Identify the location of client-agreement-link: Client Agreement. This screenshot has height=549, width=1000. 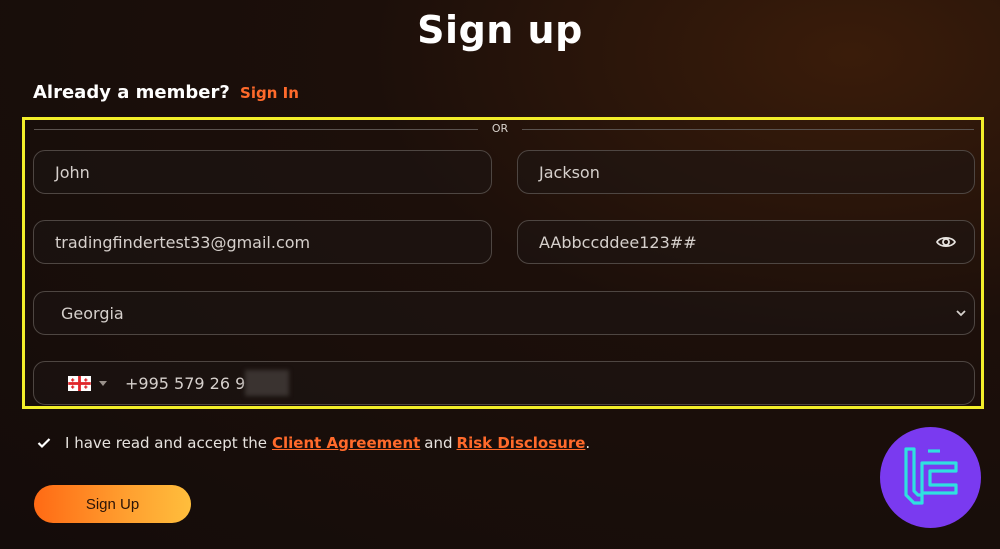
(346, 443).